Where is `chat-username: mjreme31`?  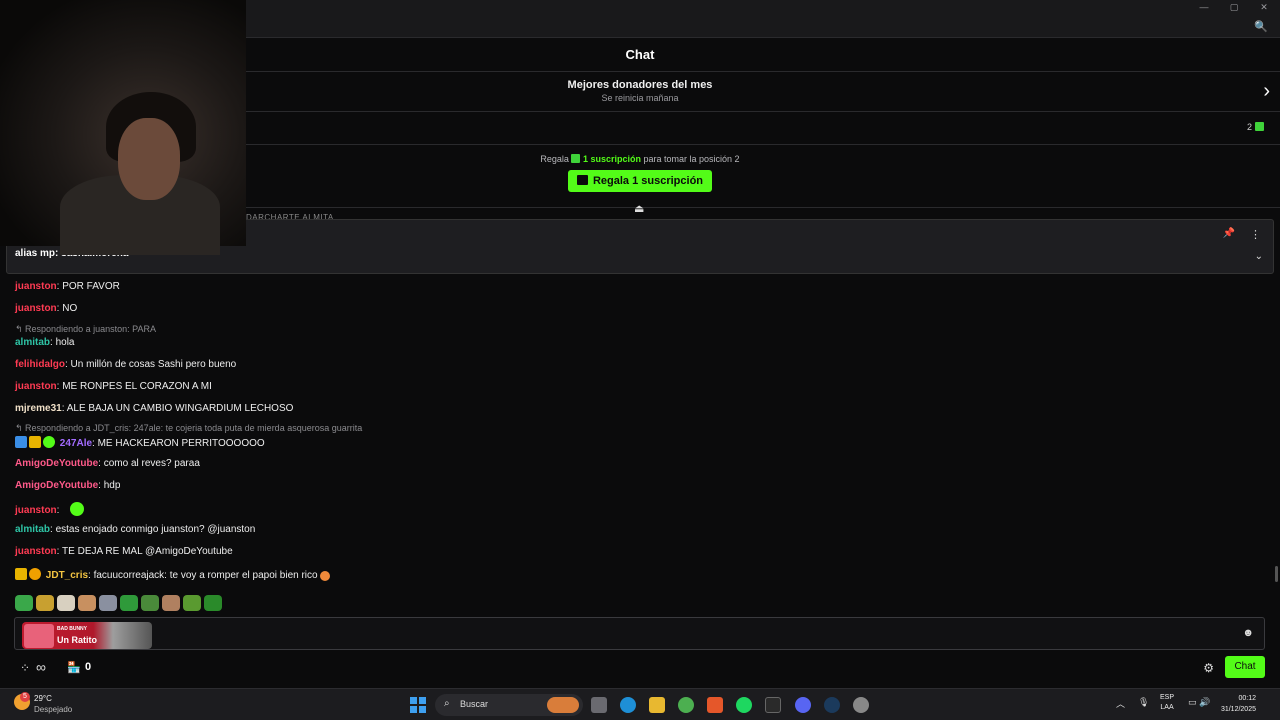 chat-username: mjreme31 is located at coordinates (38, 408).